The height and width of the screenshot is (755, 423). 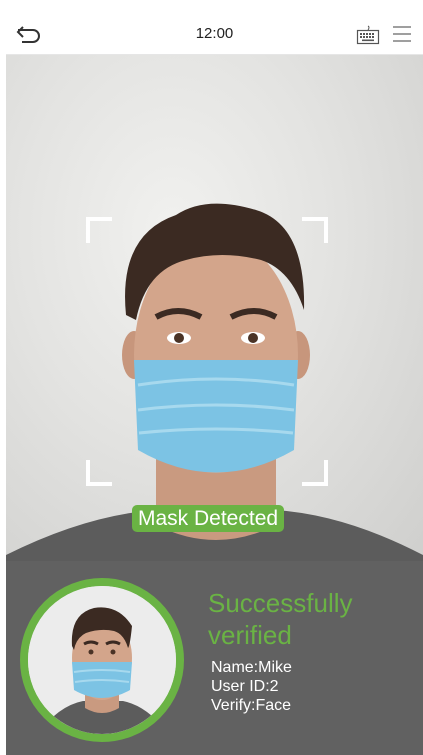 What do you see at coordinates (99, 230) in the screenshot?
I see `face-frame-corner-top-left` at bounding box center [99, 230].